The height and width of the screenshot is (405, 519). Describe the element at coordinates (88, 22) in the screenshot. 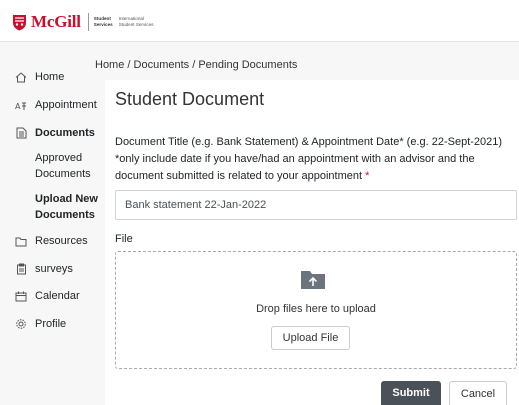

I see `logo-divider` at that location.